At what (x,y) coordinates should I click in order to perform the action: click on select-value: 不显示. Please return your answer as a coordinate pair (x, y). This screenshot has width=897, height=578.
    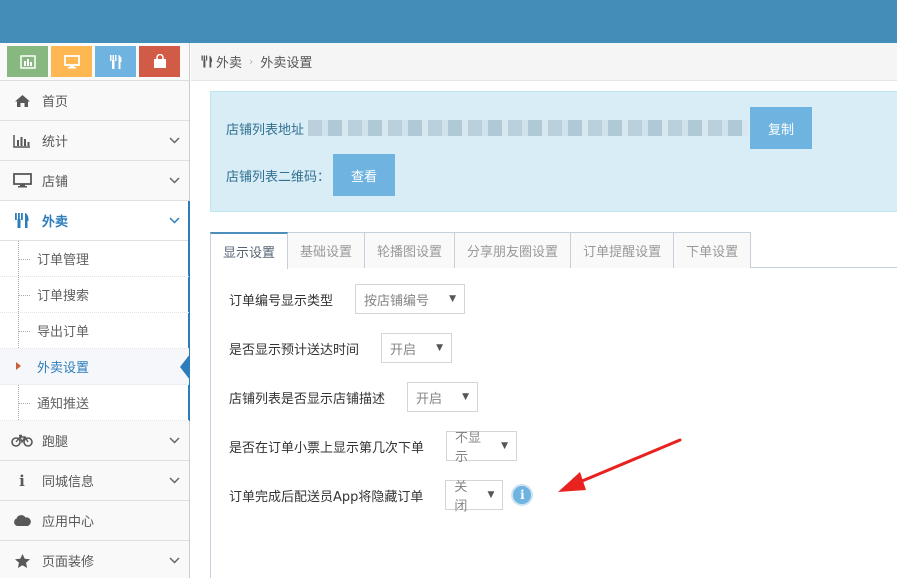
    Looking at the image, I should click on (468, 448).